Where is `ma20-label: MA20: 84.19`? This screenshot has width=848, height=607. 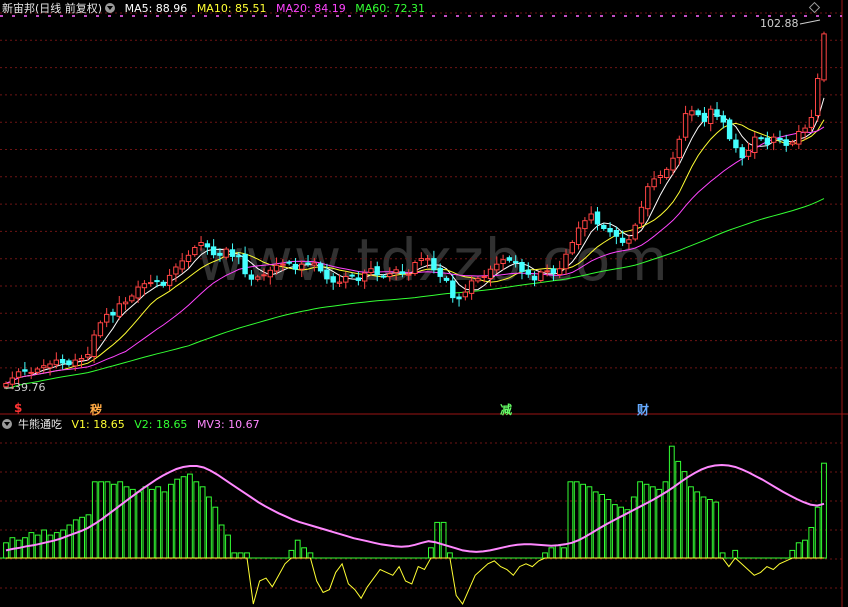 ma20-label: MA20: 84.19 is located at coordinates (311, 8).